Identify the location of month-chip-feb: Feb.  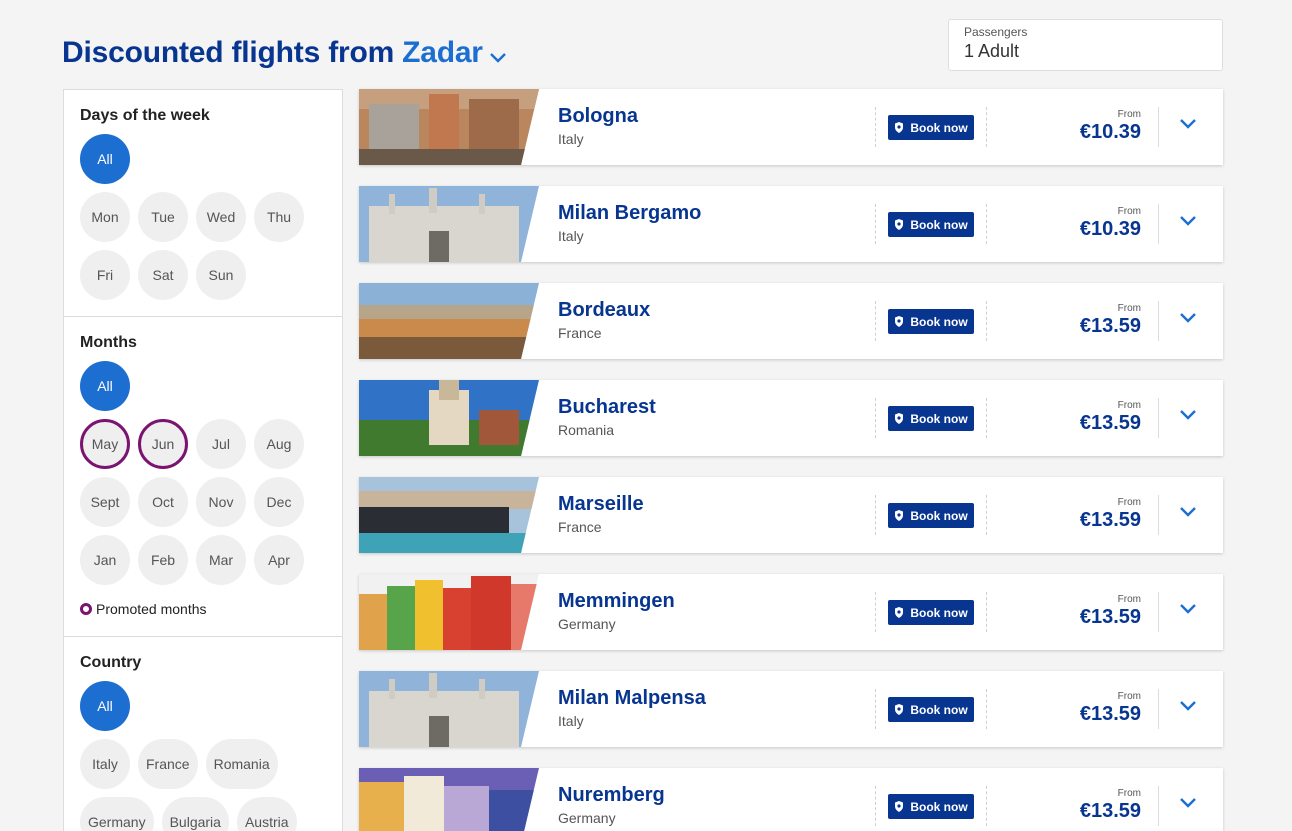
(163, 560).